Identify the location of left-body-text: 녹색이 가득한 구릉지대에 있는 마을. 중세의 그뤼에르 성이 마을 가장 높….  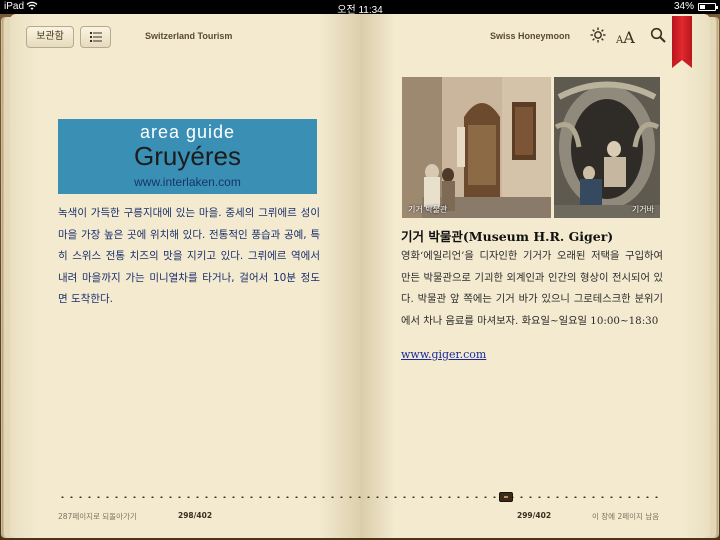
(189, 256).